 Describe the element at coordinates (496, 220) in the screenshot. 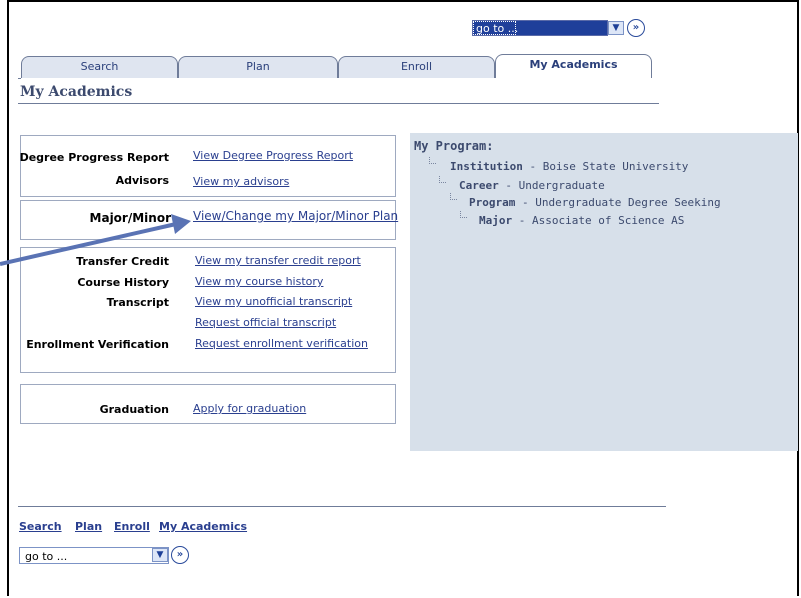

I see `tree-key: Major` at that location.